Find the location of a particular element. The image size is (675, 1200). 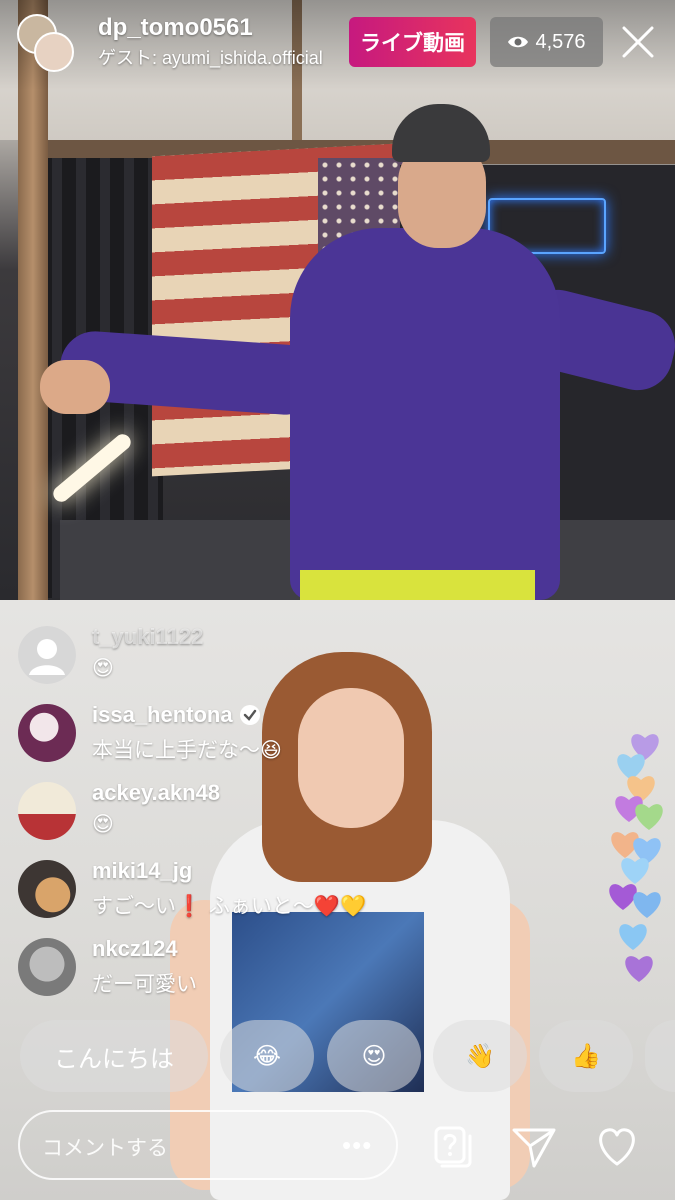

viewer-count: 4,576 is located at coordinates (560, 41).